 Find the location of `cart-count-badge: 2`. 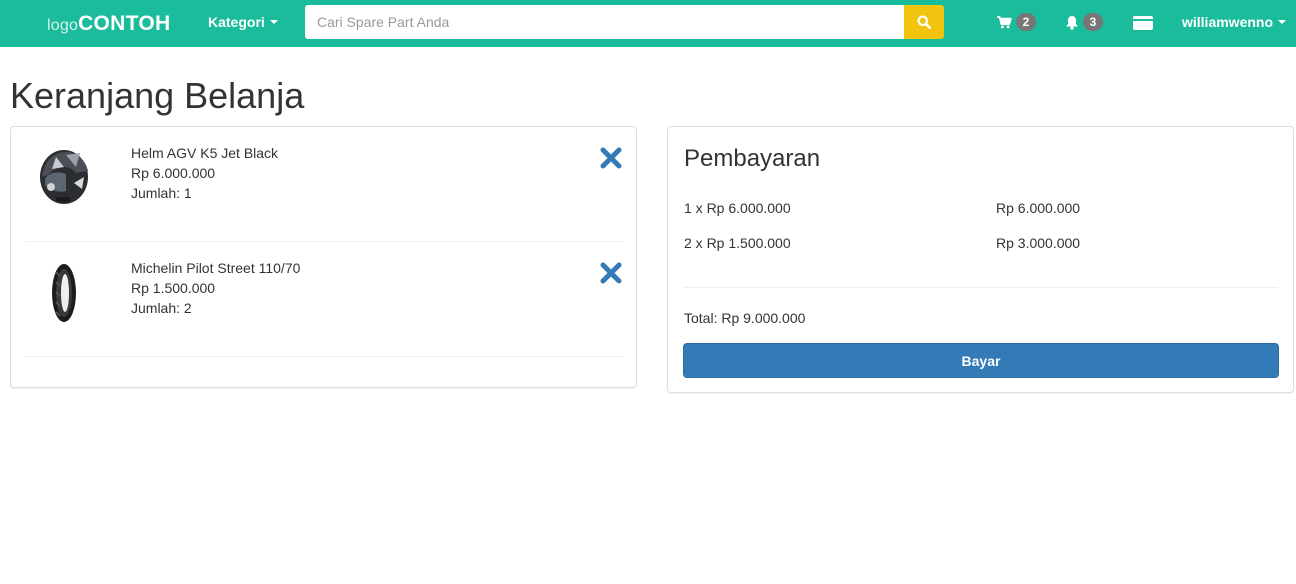

cart-count-badge: 2 is located at coordinates (1026, 22).